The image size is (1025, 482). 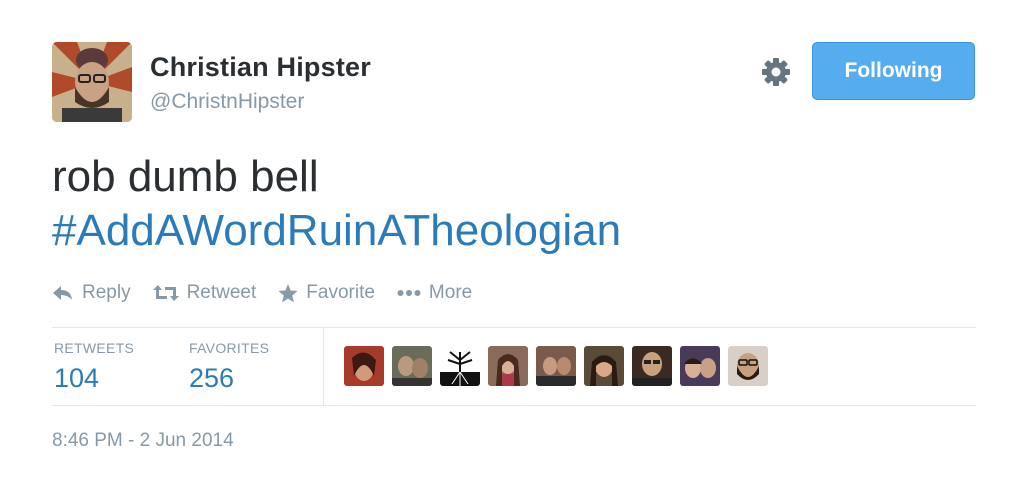 I want to click on more-icon, so click(x=409, y=293).